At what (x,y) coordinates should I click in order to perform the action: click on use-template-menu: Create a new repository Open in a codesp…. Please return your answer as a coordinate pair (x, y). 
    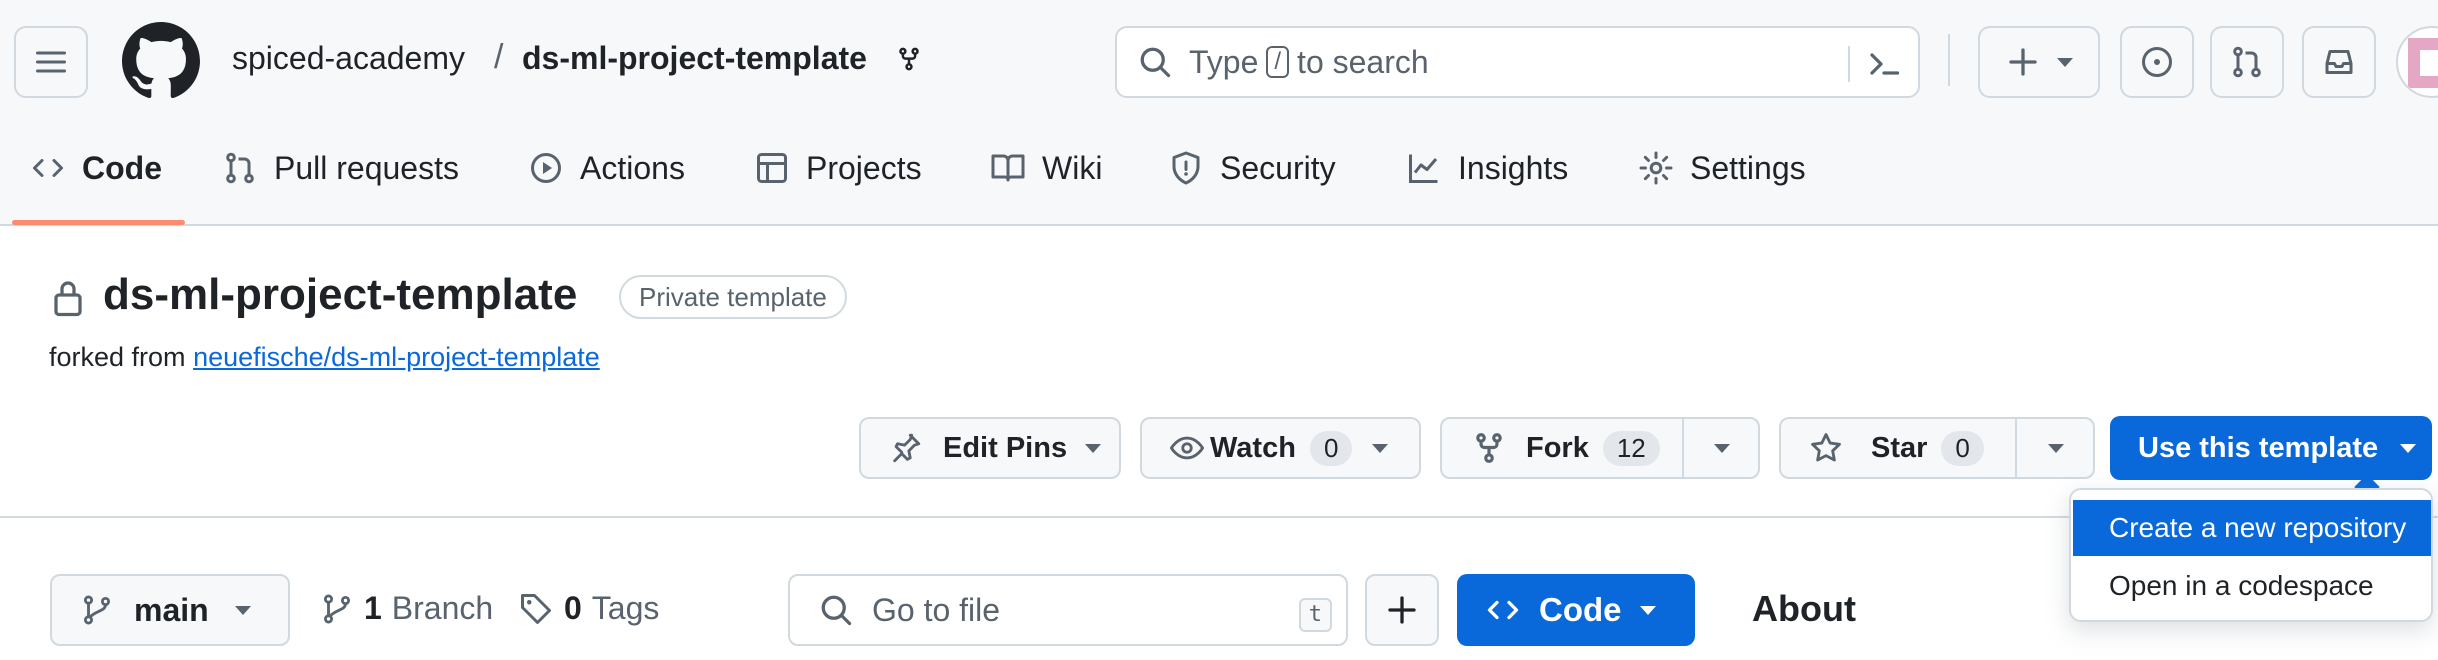
    Looking at the image, I should click on (2251, 555).